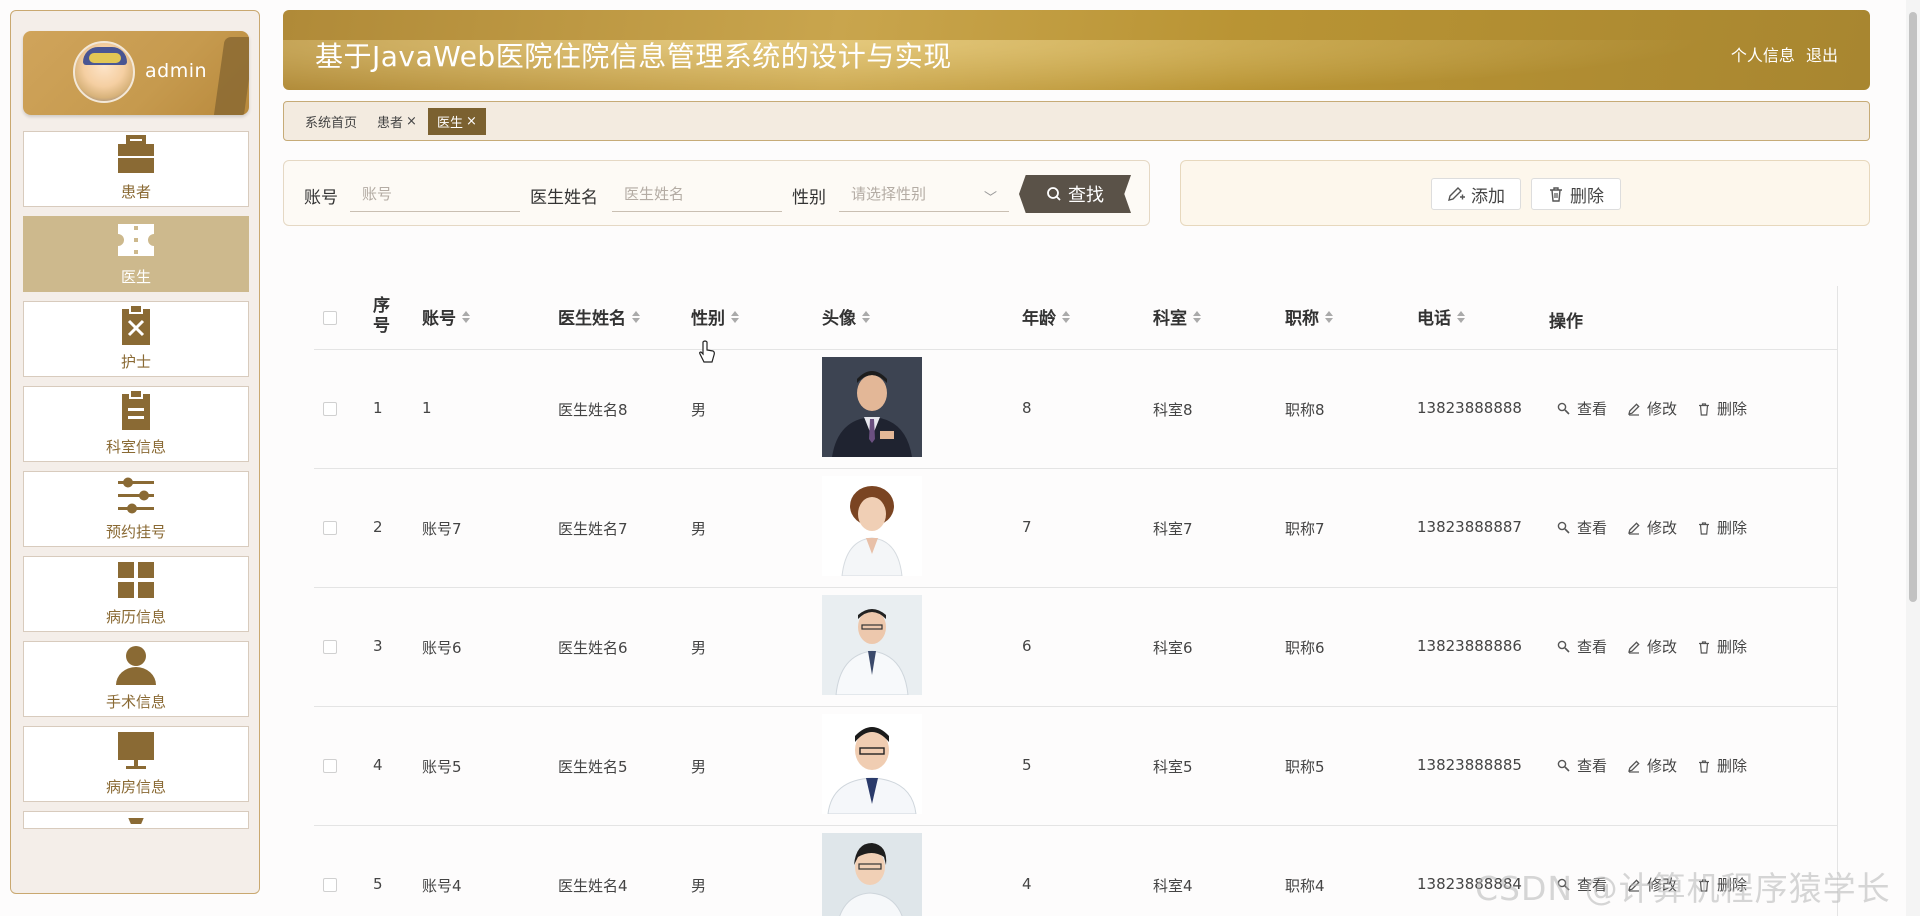 The width and height of the screenshot is (1920, 916). What do you see at coordinates (136, 324) in the screenshot?
I see `clipboard-x-icon` at bounding box center [136, 324].